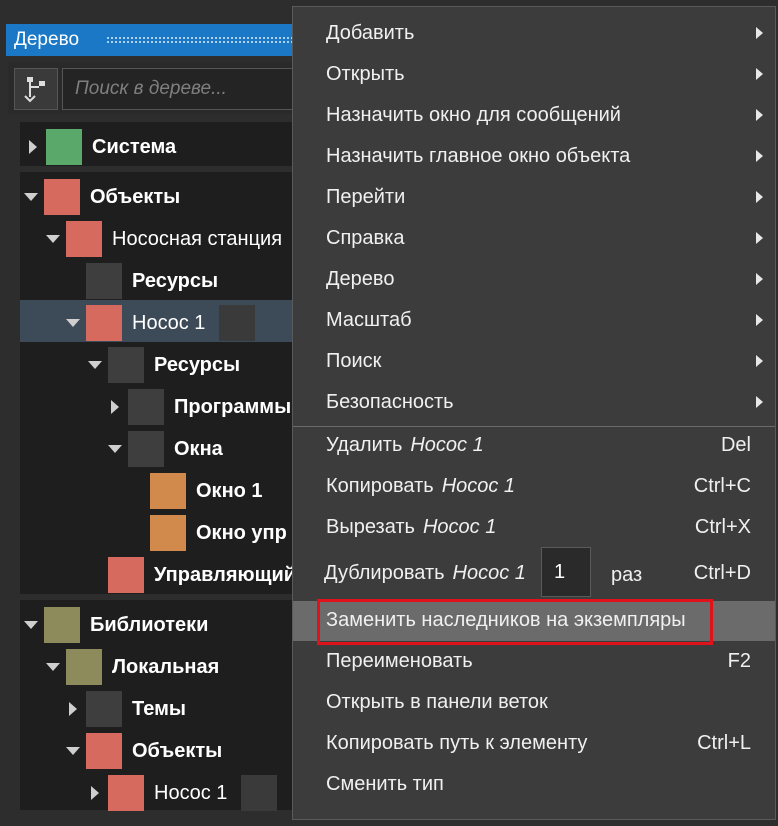 Image resolution: width=778 pixels, height=826 pixels. I want to click on tree-item-resources-2: Ресурсы, so click(163, 365).